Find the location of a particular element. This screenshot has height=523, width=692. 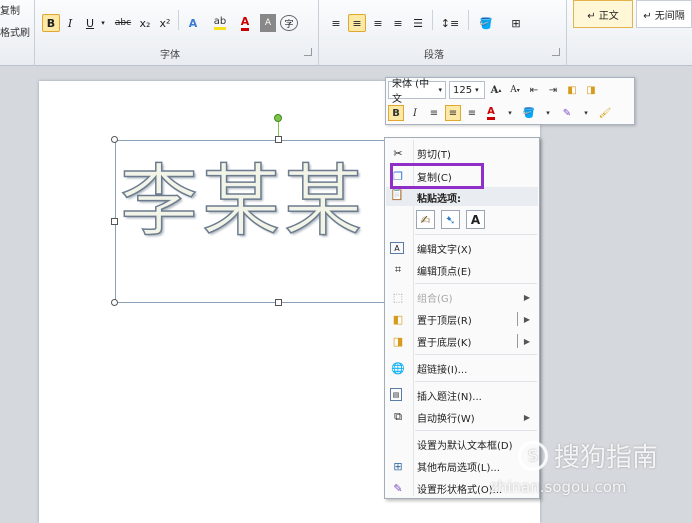

text-effects-icon: A is located at coordinates (193, 23).